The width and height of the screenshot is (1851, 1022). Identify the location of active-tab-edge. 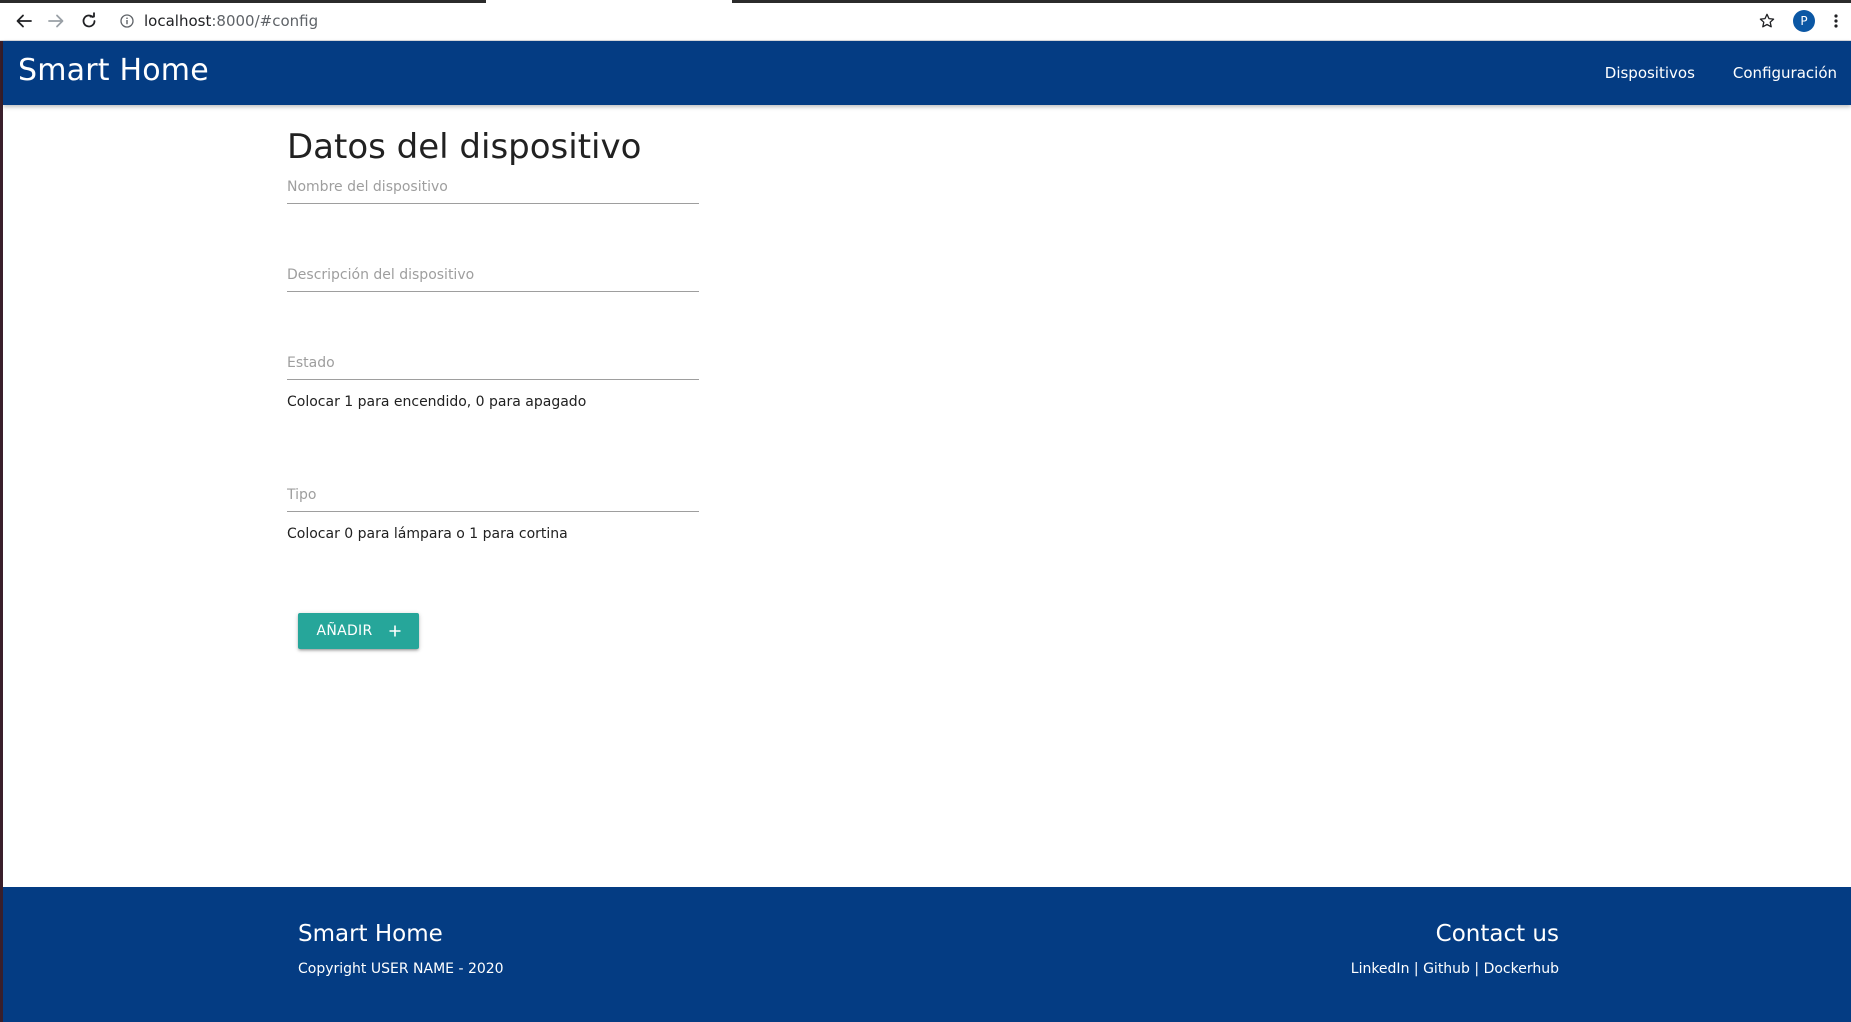
(609, 1).